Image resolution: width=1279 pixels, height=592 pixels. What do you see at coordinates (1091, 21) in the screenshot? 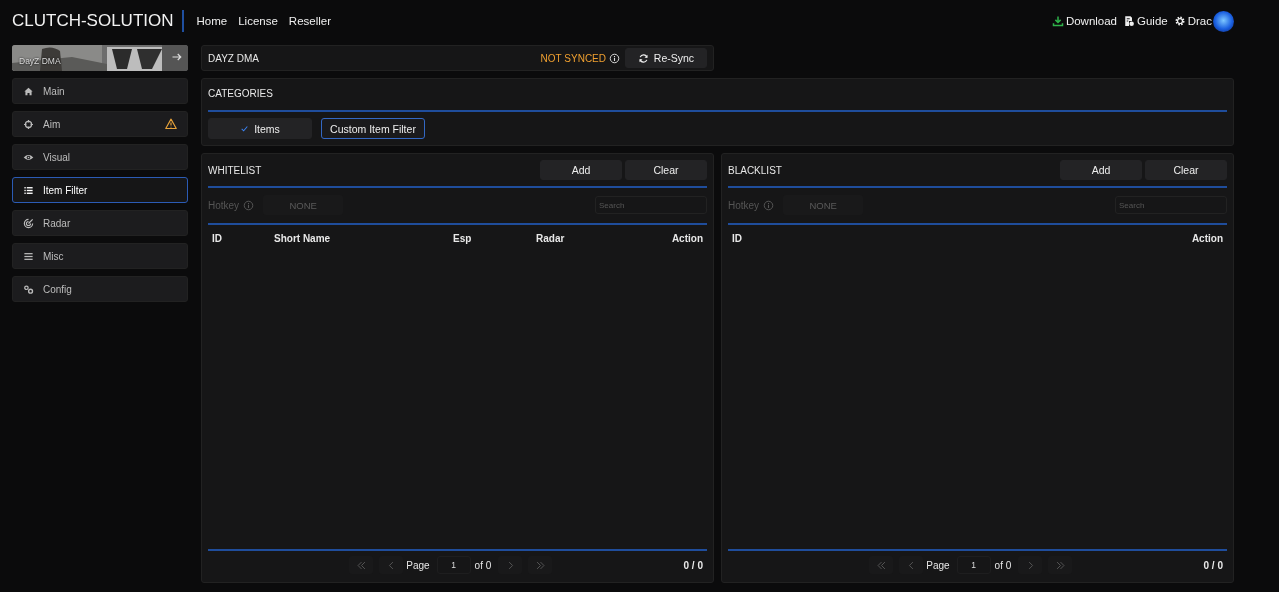
I see `header-link: Download` at bounding box center [1091, 21].